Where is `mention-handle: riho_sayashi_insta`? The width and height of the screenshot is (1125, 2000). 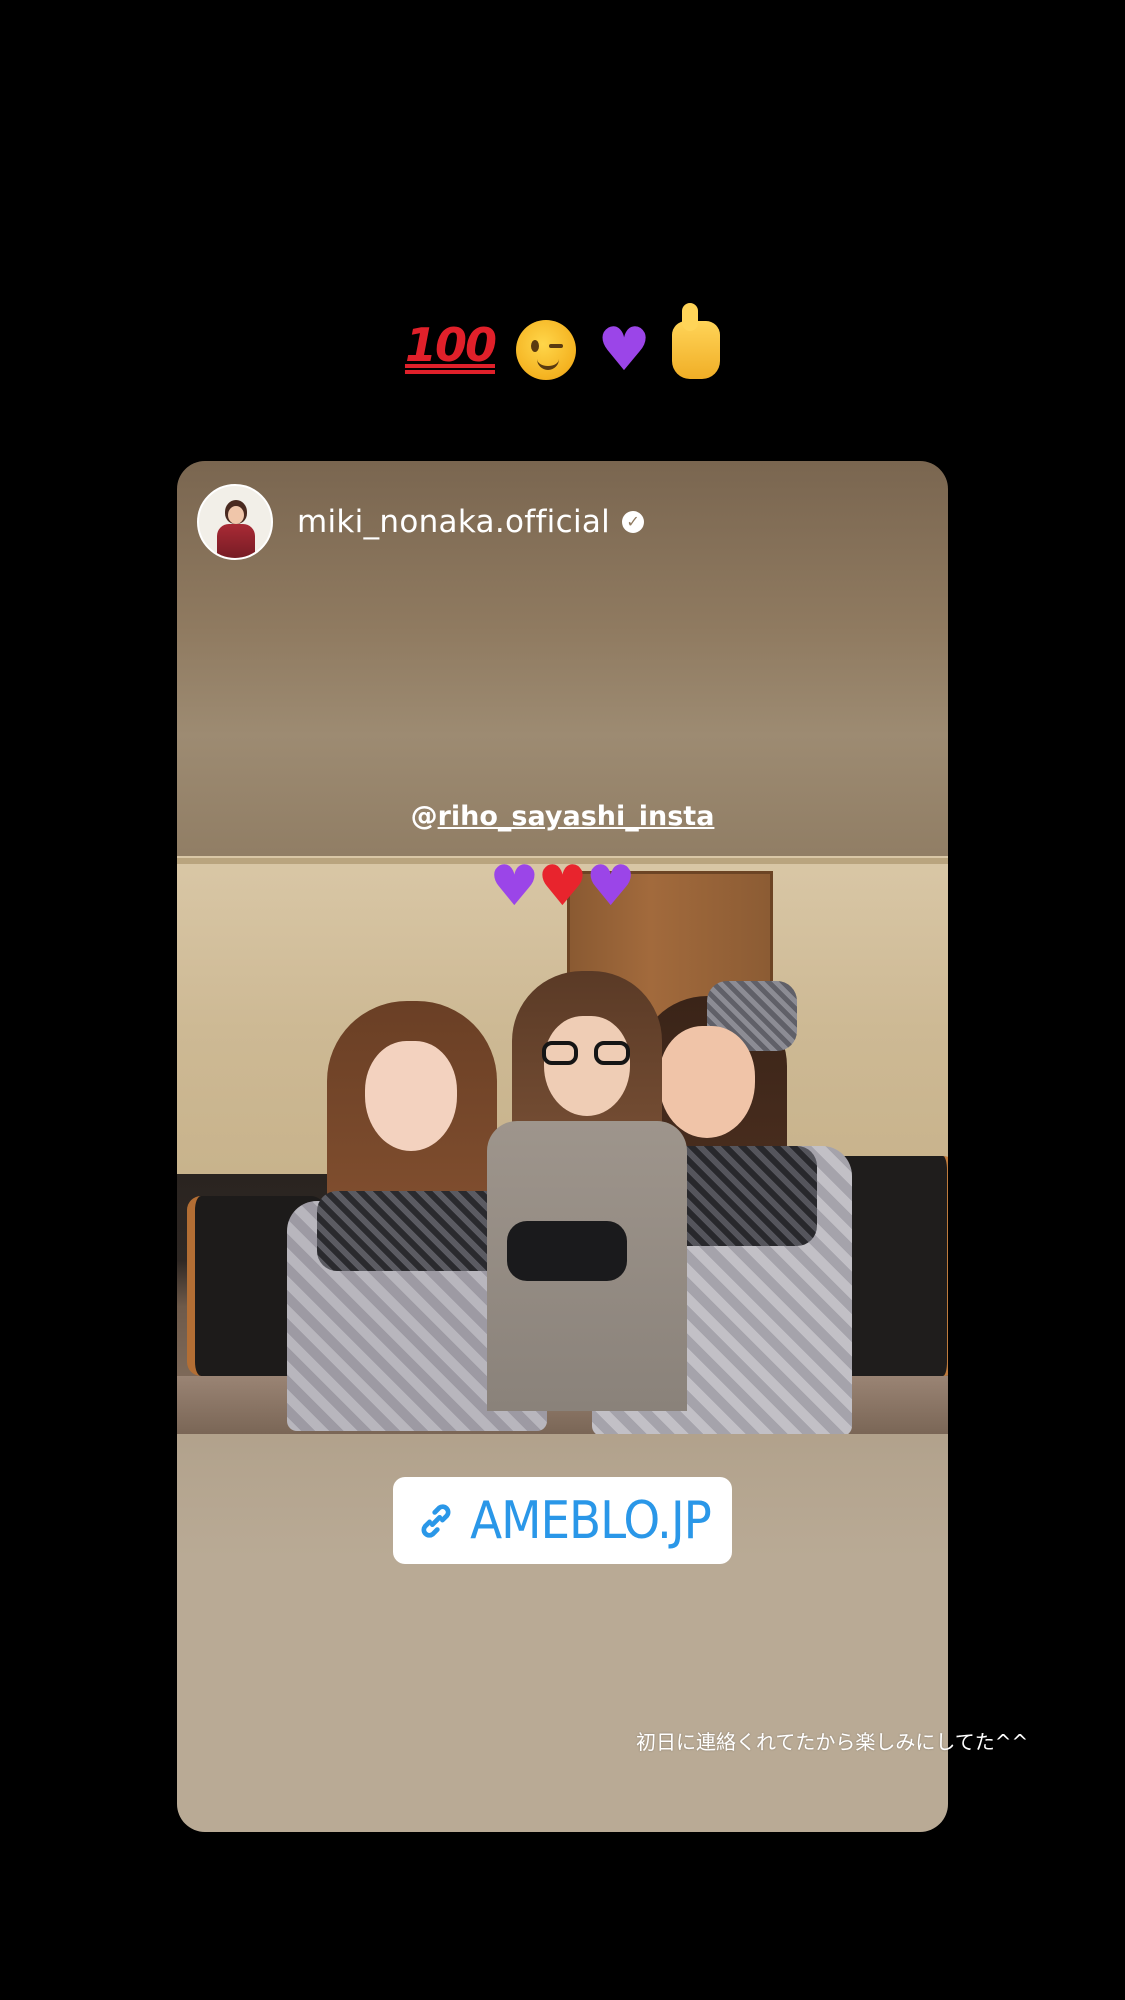
mention-handle: riho_sayashi_insta is located at coordinates (576, 816).